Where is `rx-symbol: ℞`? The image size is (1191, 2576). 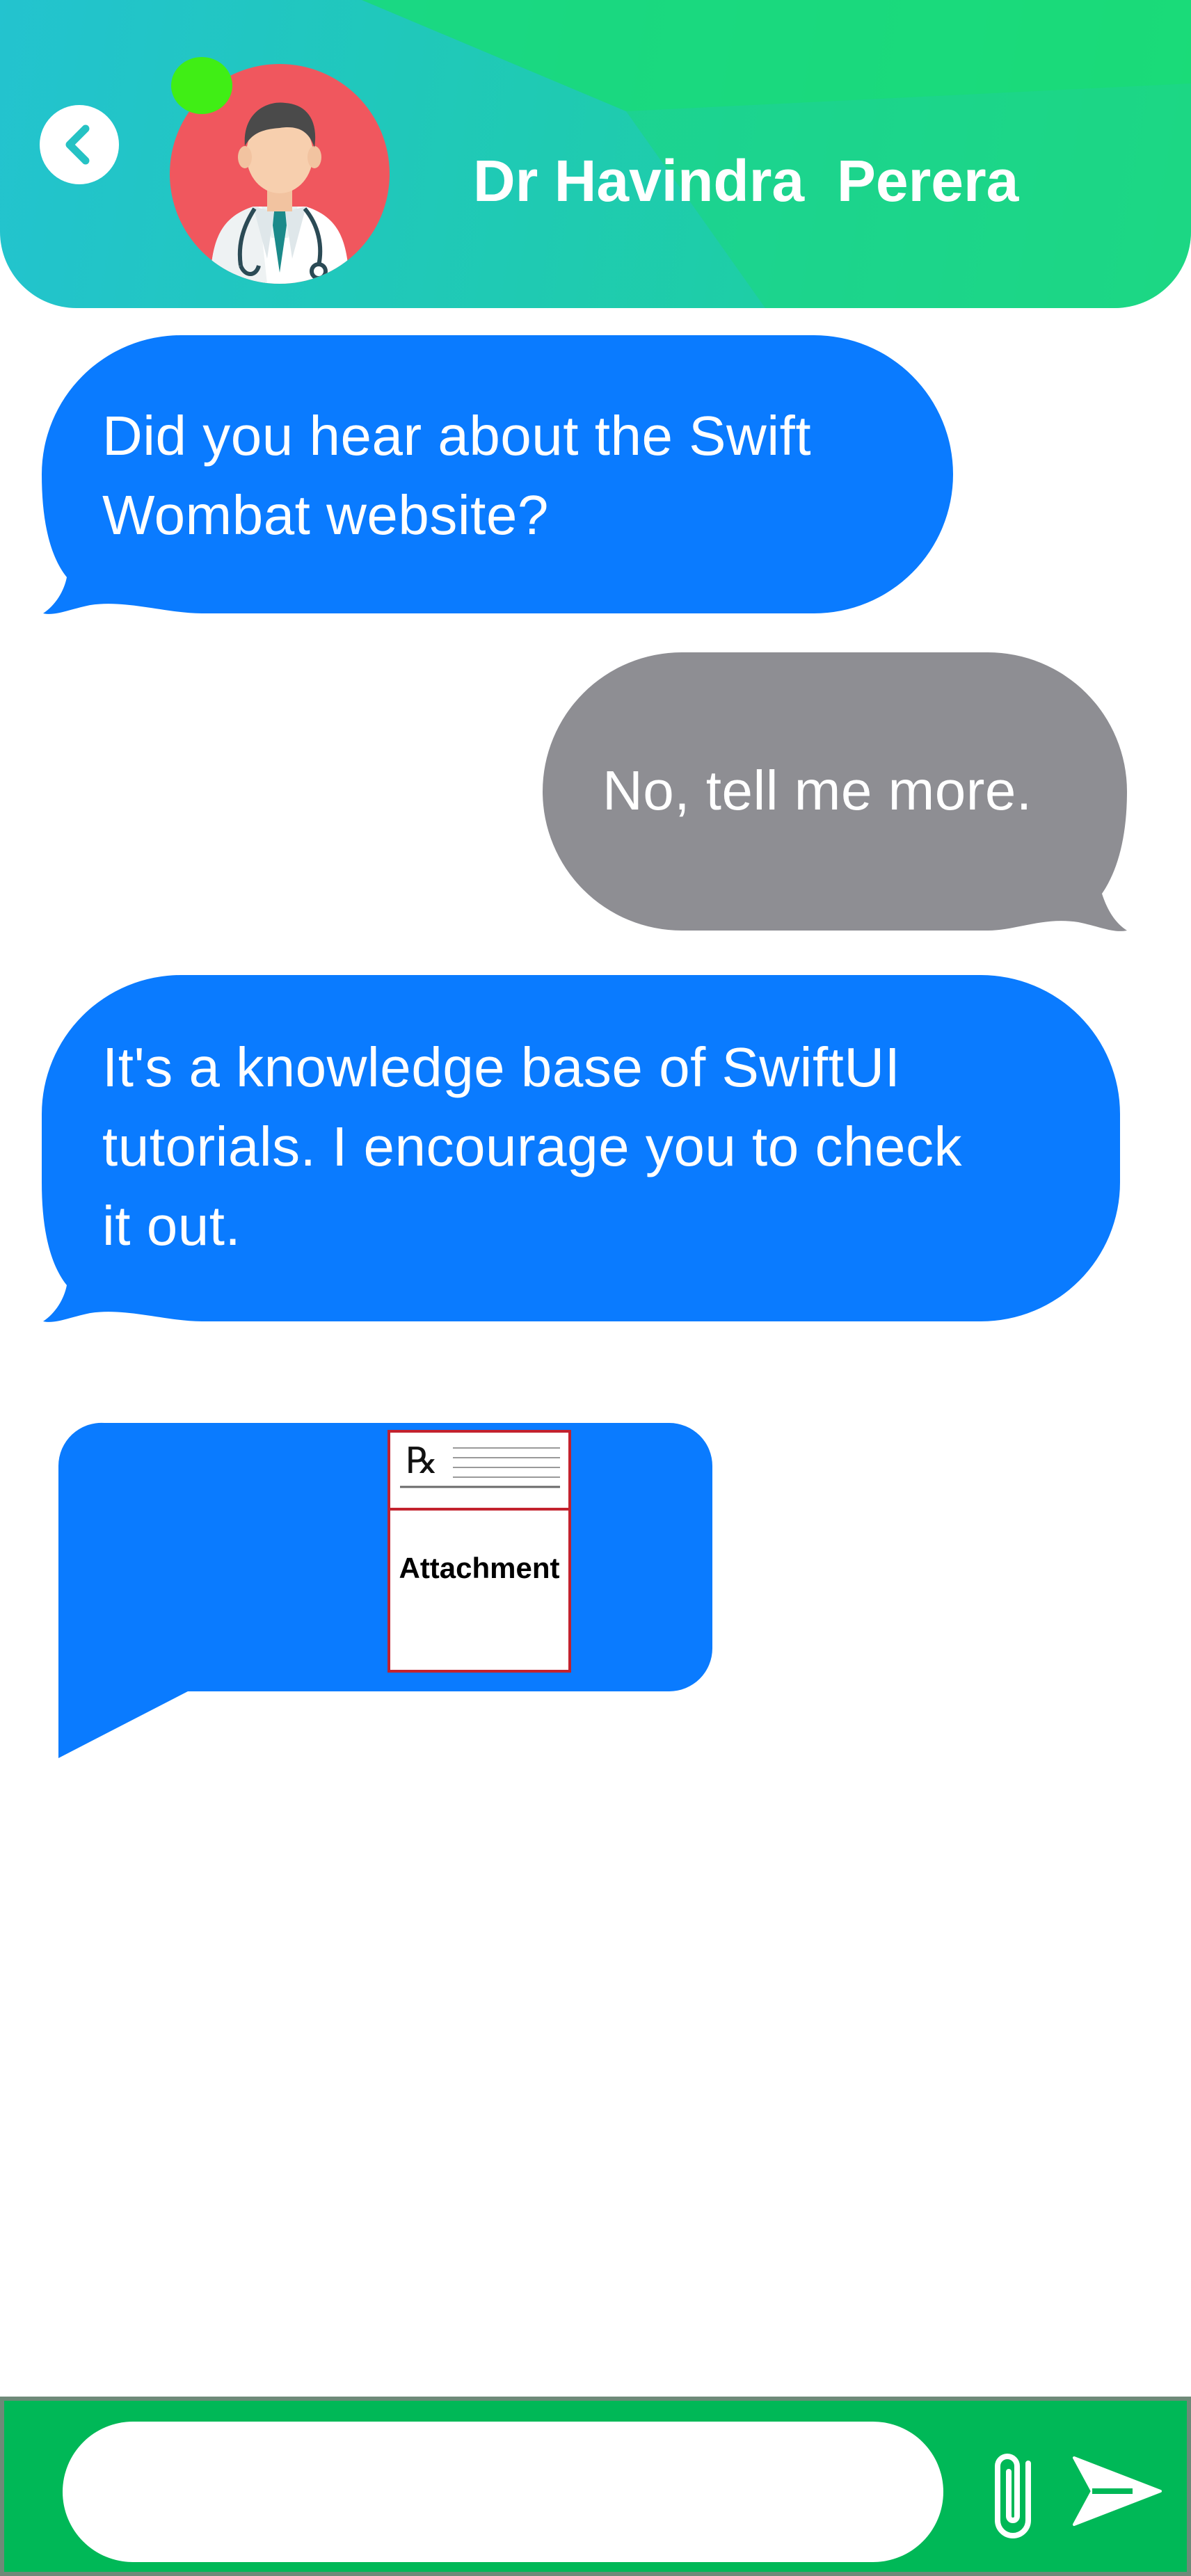
rx-symbol: ℞ is located at coordinates (422, 1461).